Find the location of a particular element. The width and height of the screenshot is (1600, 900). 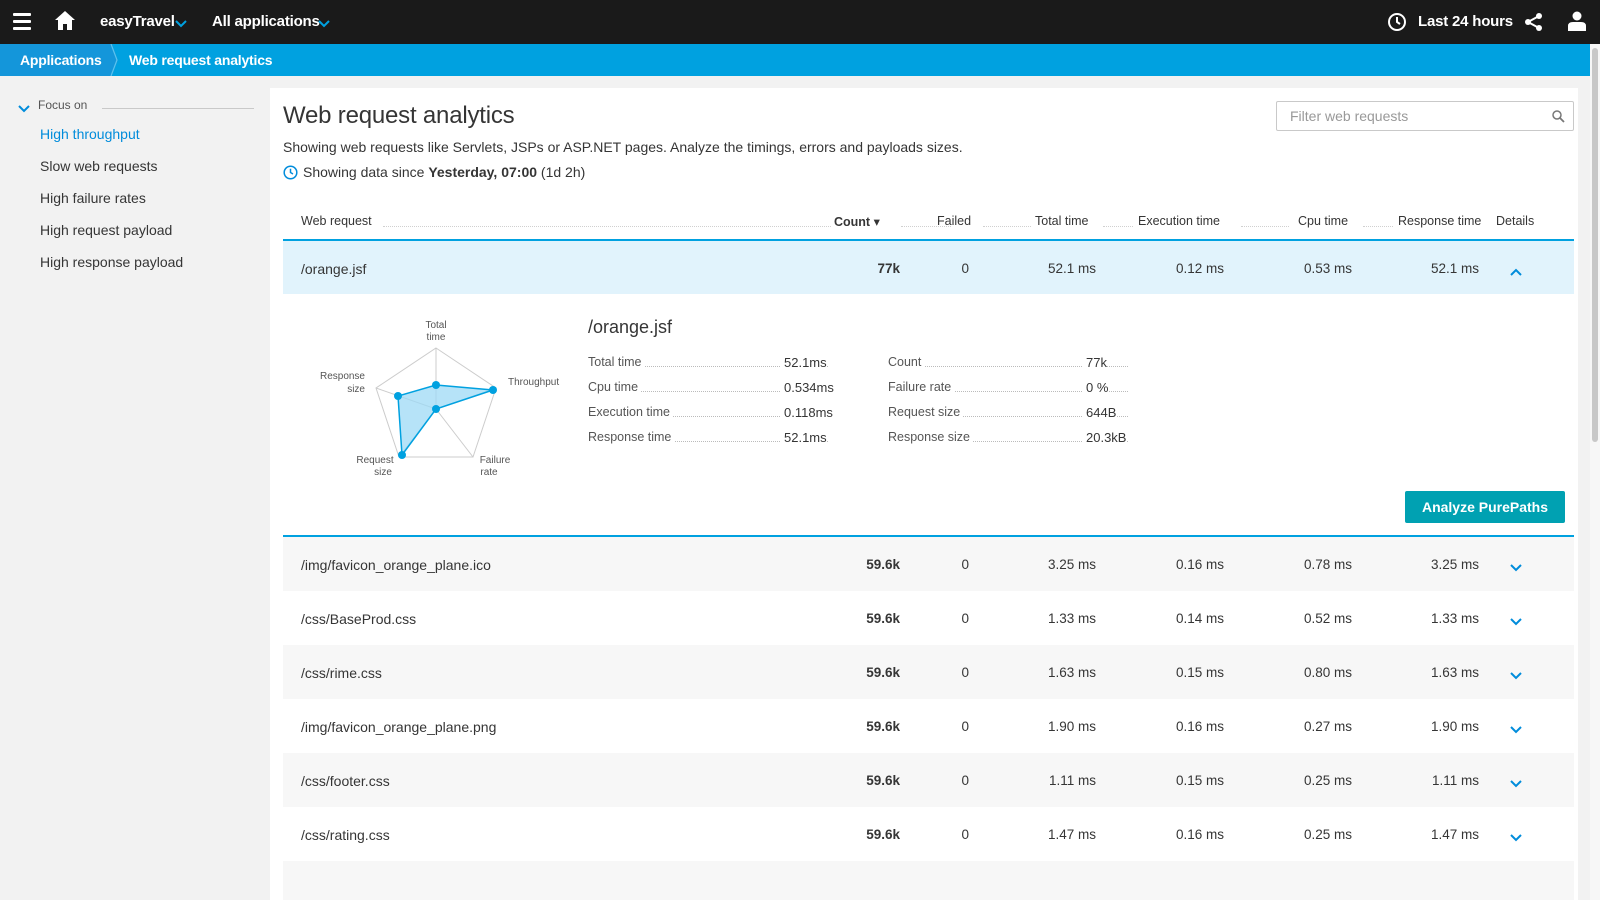

radar-point-request-size is located at coordinates (402, 455).